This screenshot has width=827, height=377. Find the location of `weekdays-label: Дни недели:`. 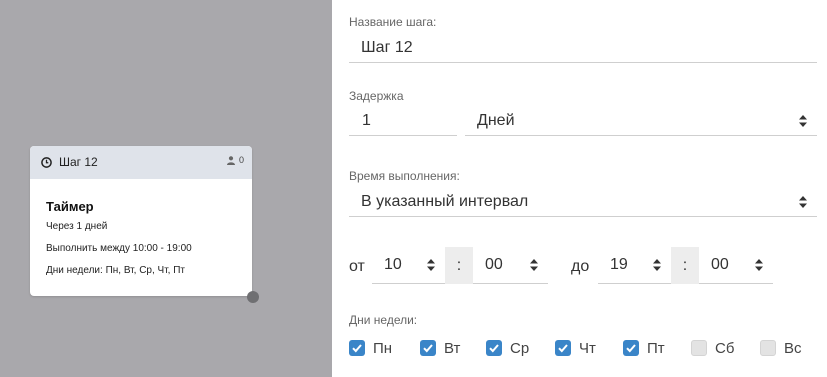

weekdays-label: Дни недели: is located at coordinates (383, 320).